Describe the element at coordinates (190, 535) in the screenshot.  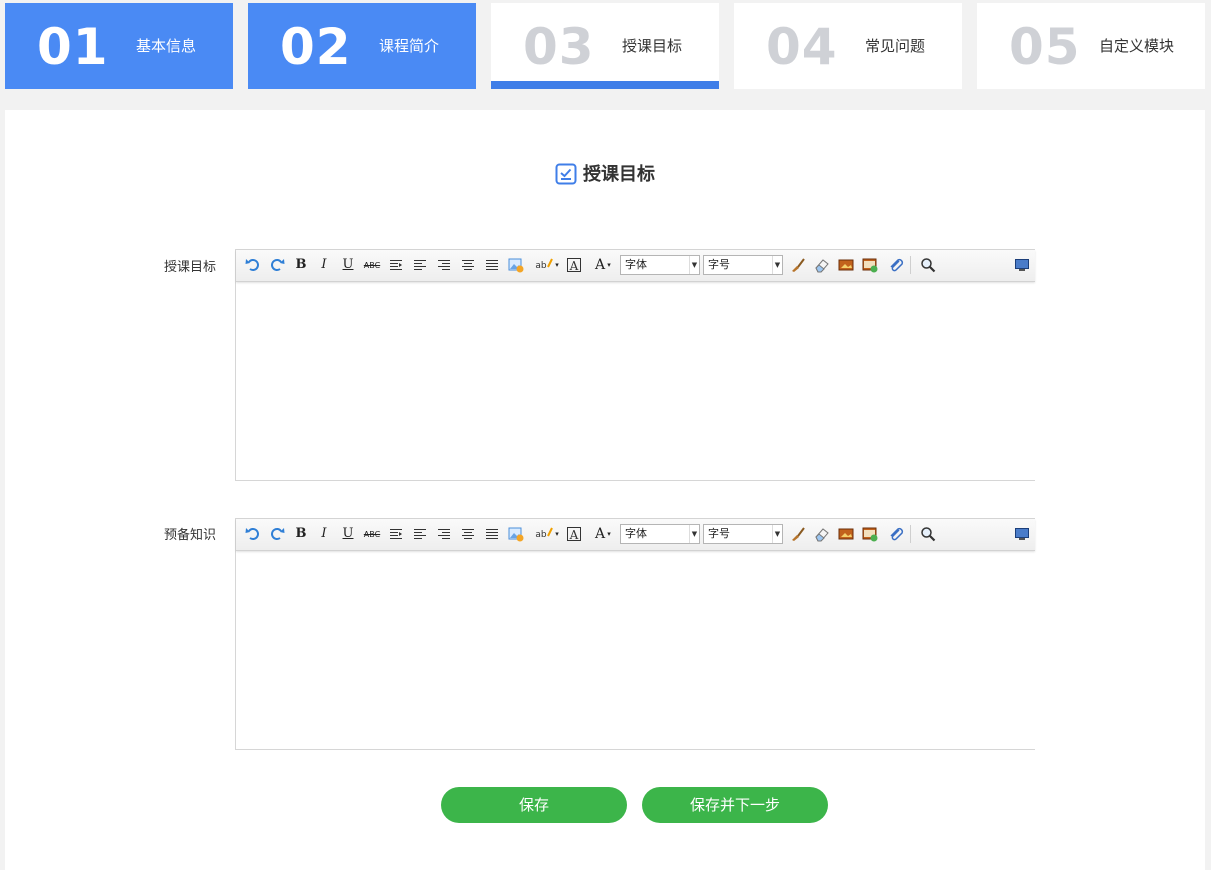
I see `field-label-prerequisites: 预备知识` at that location.